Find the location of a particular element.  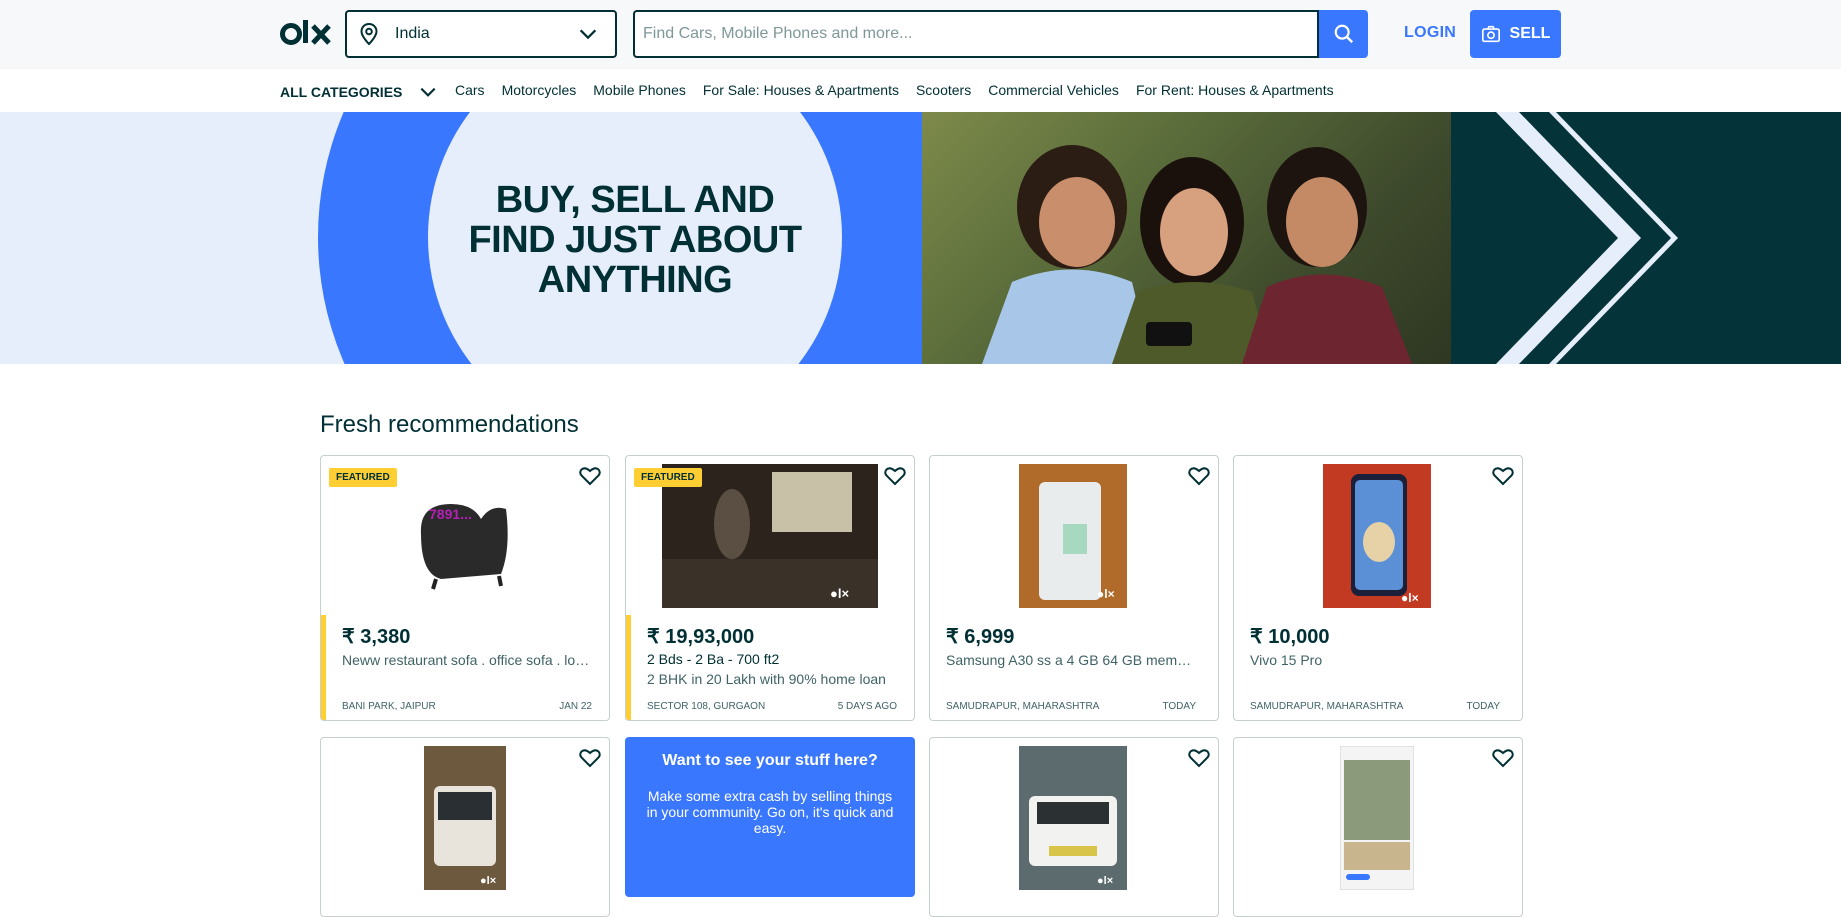

banner-dark-panel is located at coordinates (1646, 238).